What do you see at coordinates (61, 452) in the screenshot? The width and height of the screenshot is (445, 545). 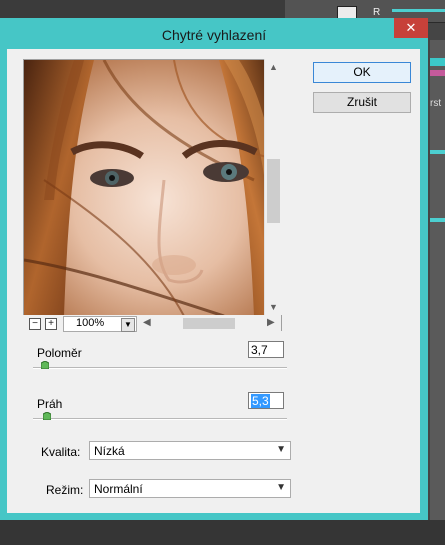 I see `quality-label: Kvalita:` at bounding box center [61, 452].